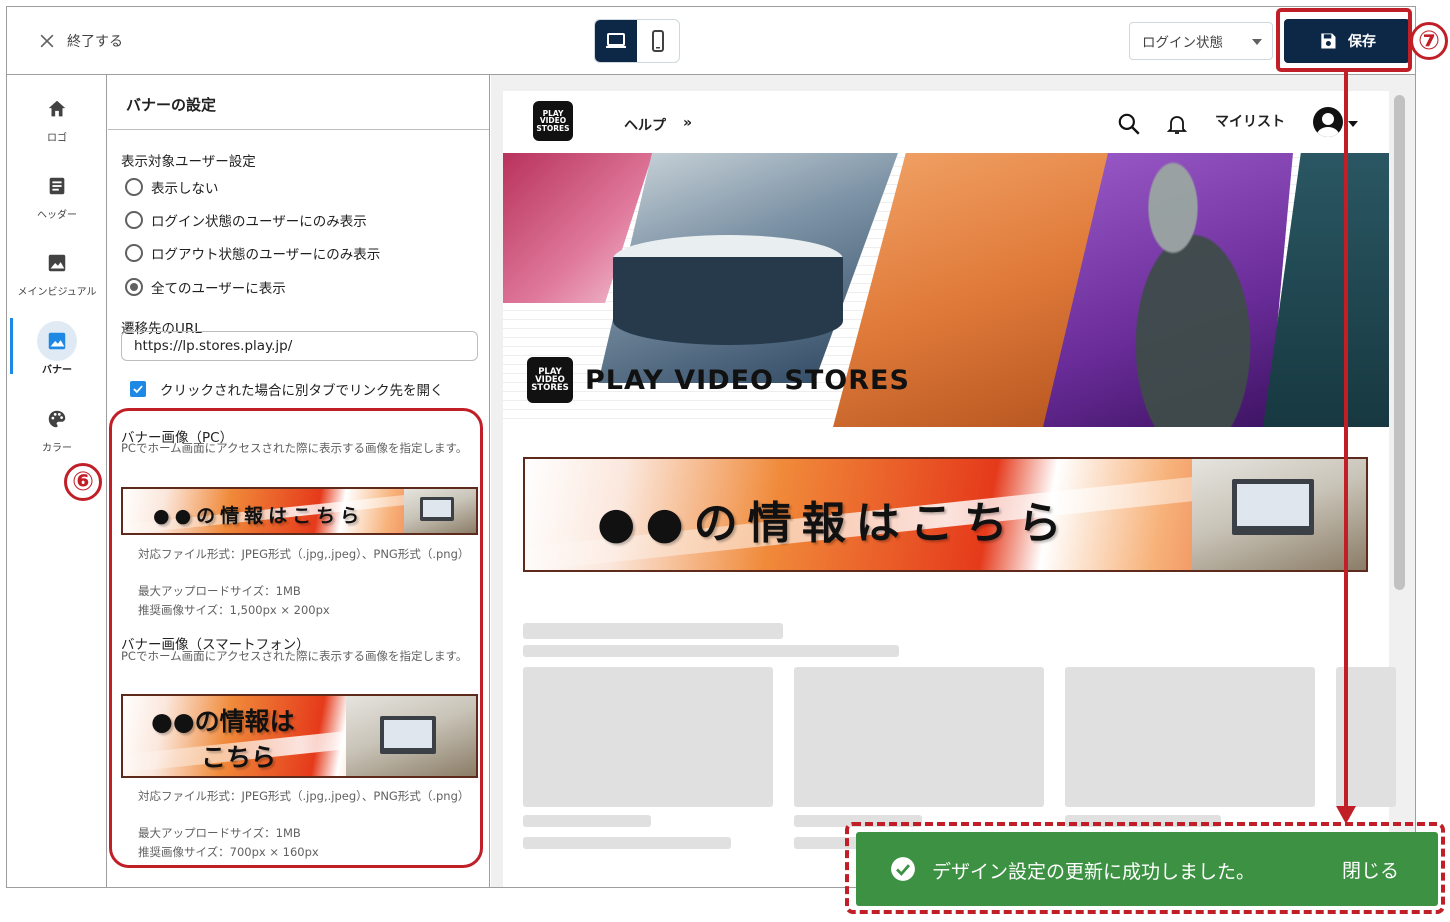  I want to click on palette-icon-wrap, so click(57, 419).